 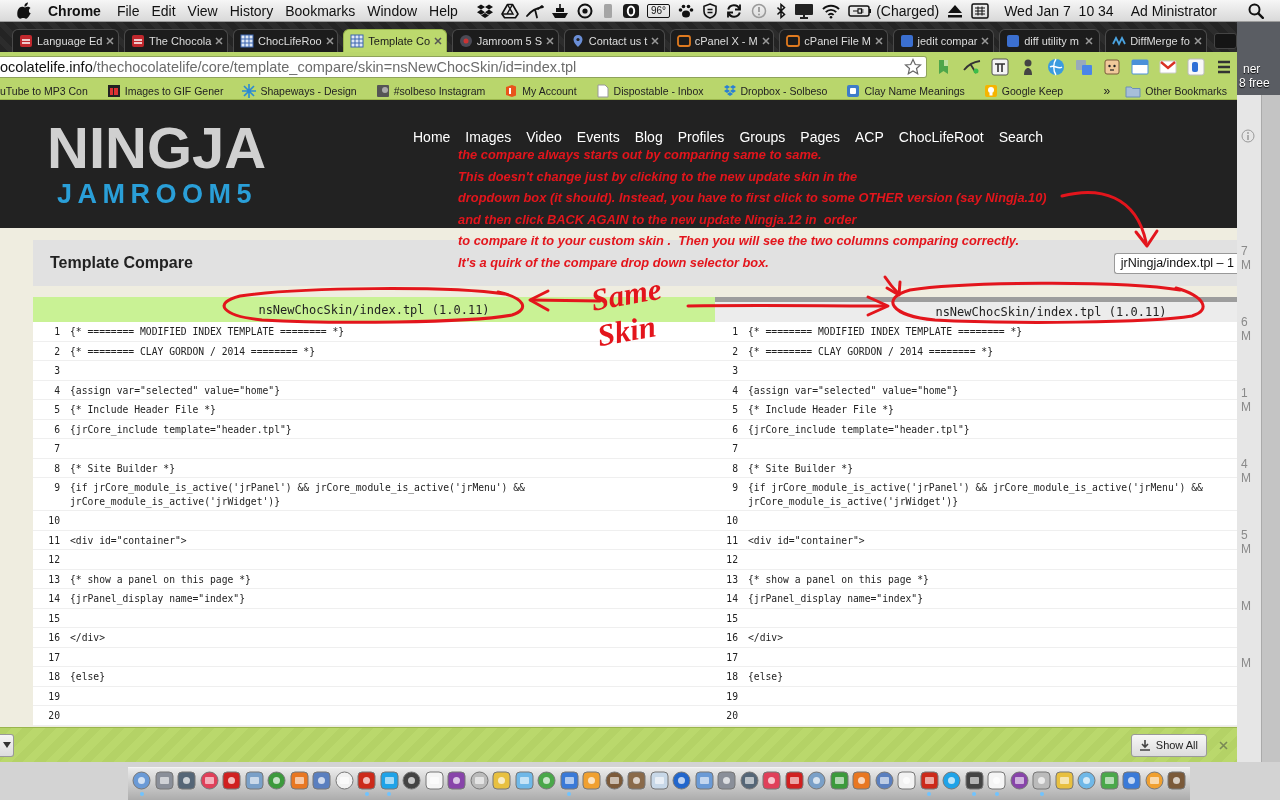 I want to click on paw-icon, so click(x=686, y=10).